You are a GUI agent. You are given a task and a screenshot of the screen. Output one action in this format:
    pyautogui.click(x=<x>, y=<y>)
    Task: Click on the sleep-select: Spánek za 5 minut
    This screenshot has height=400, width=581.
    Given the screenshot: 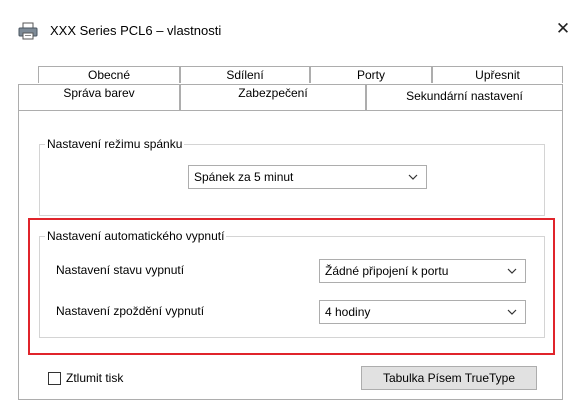 What is the action you would take?
    pyautogui.click(x=307, y=177)
    